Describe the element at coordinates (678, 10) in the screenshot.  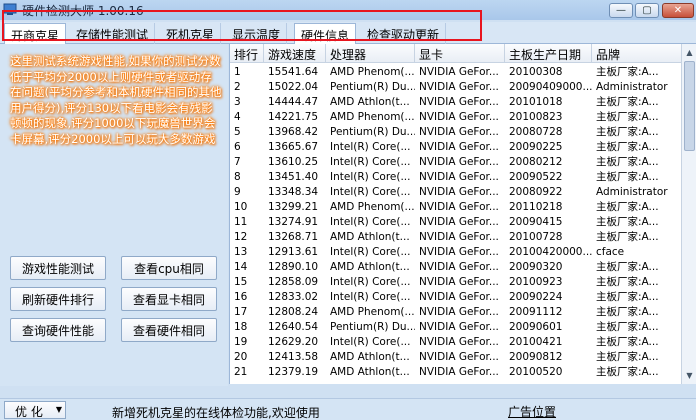
I see `close-button: ✕` at that location.